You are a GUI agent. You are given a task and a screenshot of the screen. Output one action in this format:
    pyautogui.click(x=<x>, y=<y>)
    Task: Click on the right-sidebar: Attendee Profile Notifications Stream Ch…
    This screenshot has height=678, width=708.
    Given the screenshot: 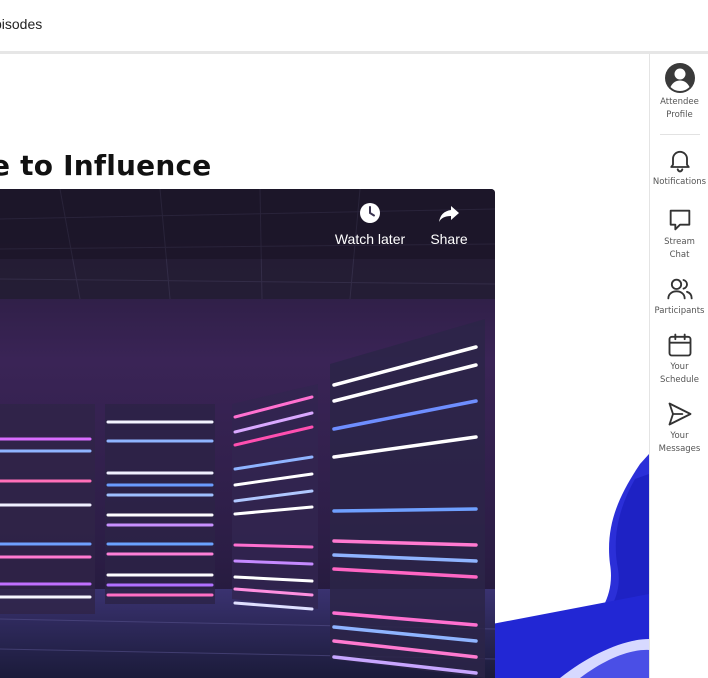 What is the action you would take?
    pyautogui.click(x=678, y=366)
    